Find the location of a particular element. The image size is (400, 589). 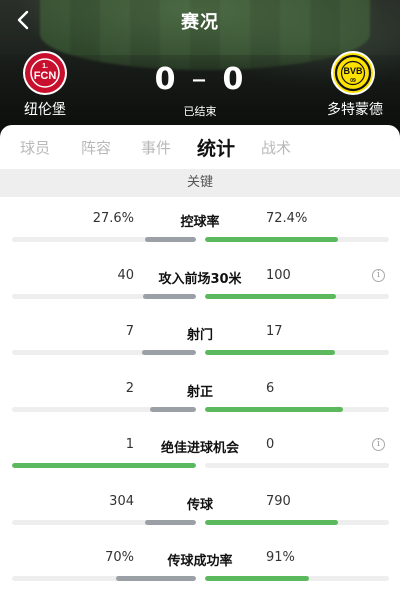

stat-label: 传球成功率 is located at coordinates (200, 561).